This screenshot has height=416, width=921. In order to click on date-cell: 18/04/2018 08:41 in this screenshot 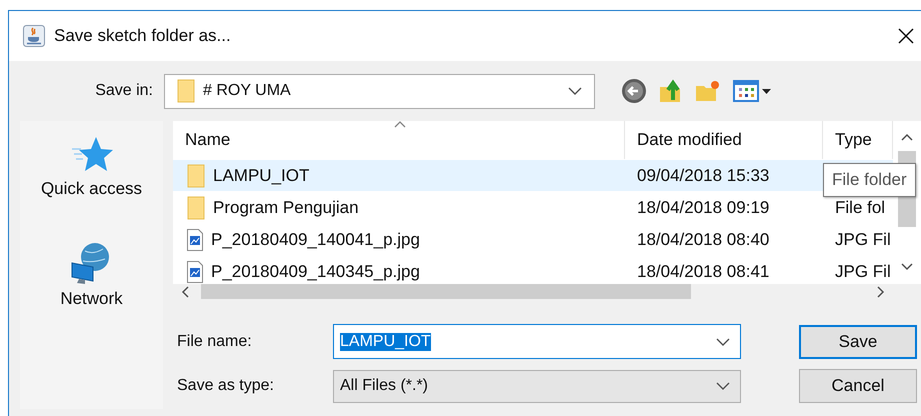, I will do `click(703, 272)`.